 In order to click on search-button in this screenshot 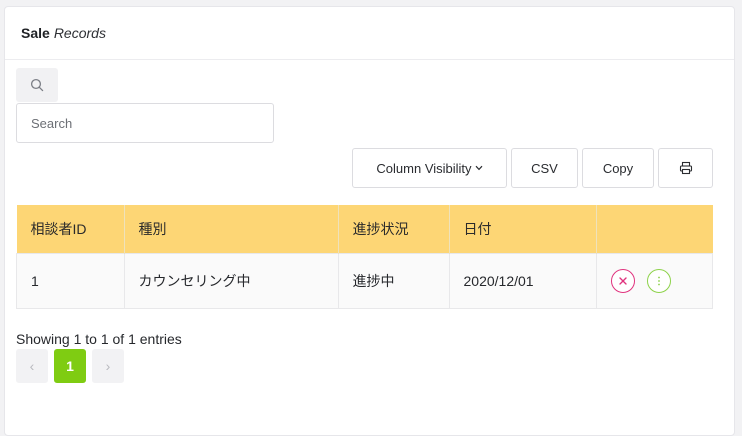, I will do `click(37, 85)`.